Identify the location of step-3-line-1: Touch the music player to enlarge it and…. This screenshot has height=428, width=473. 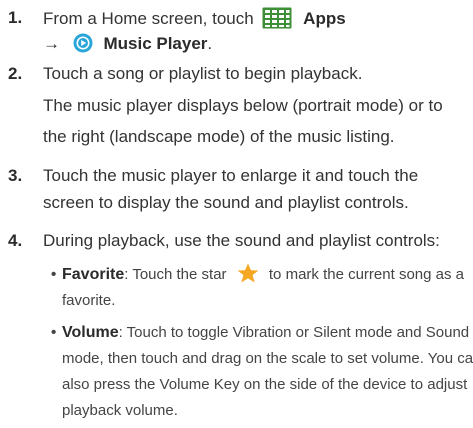
(231, 175).